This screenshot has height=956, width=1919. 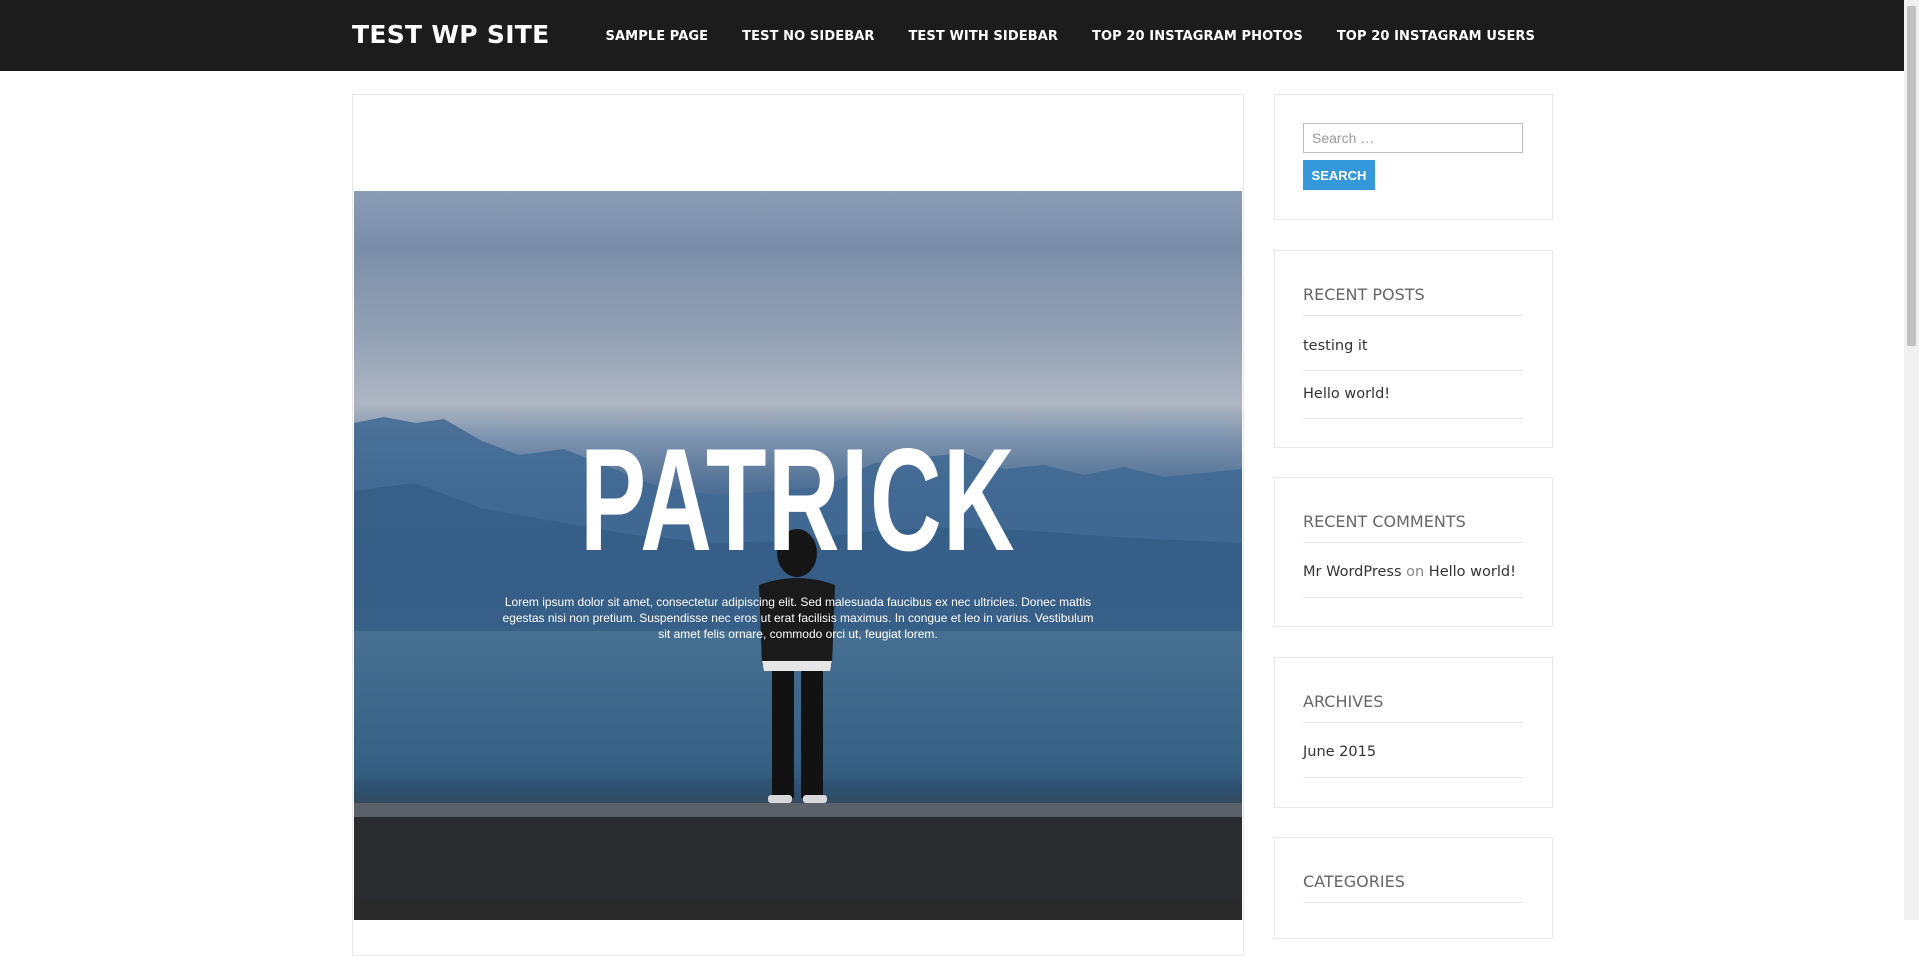 I want to click on nav-top-20-instagram-photos: TOP 20 INSTAGRAM PHOTOS, so click(x=1197, y=36).